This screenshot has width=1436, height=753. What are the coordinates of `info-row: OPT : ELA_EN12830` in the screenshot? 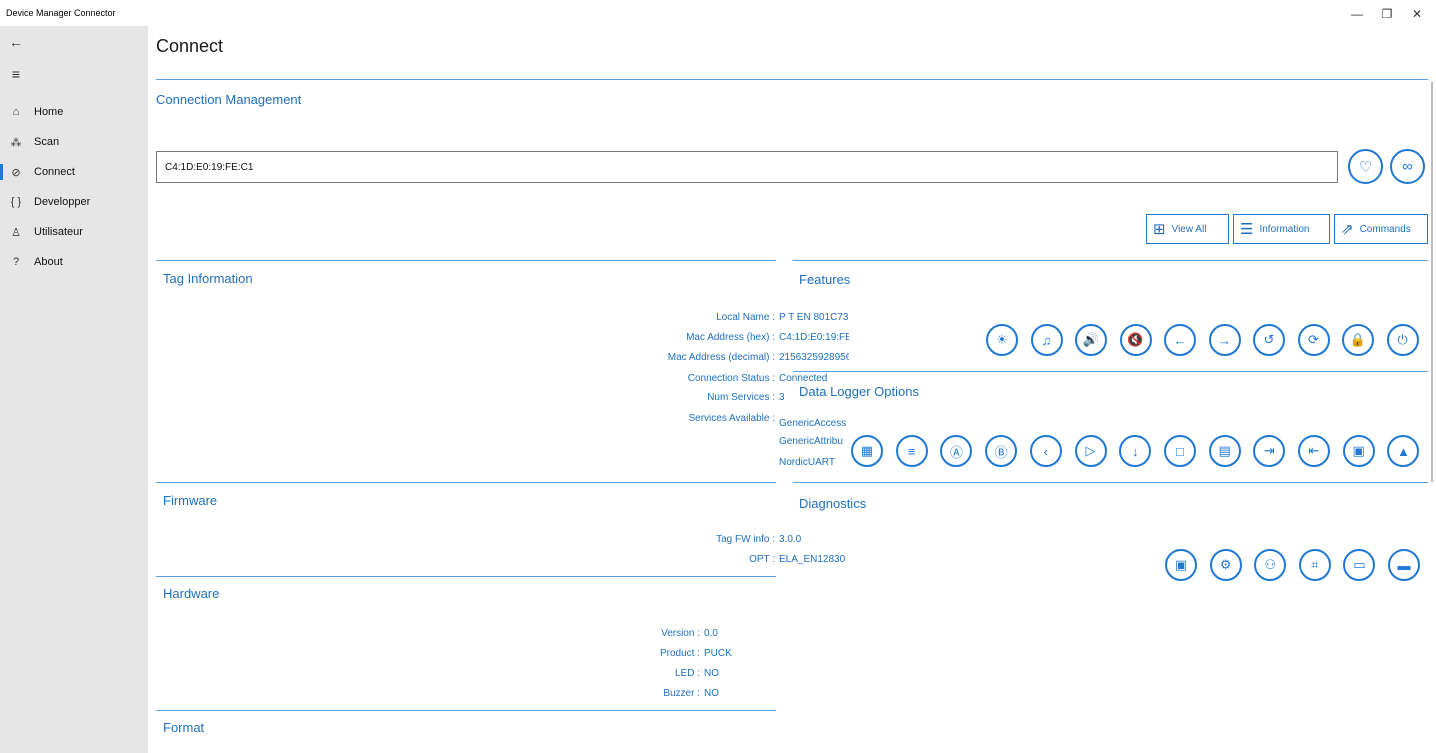 It's located at (797, 559).